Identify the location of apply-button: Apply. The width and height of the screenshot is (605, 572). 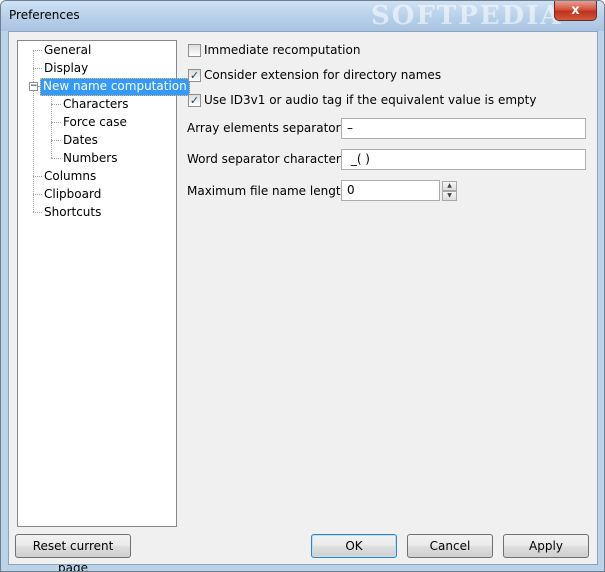
(546, 546).